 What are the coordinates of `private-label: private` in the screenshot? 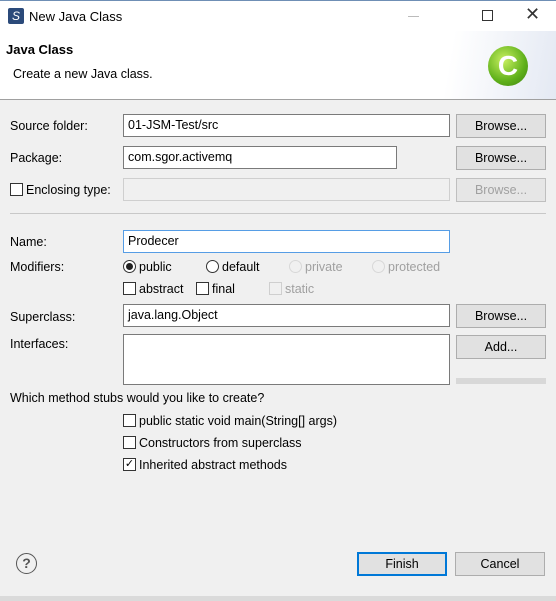 It's located at (324, 267).